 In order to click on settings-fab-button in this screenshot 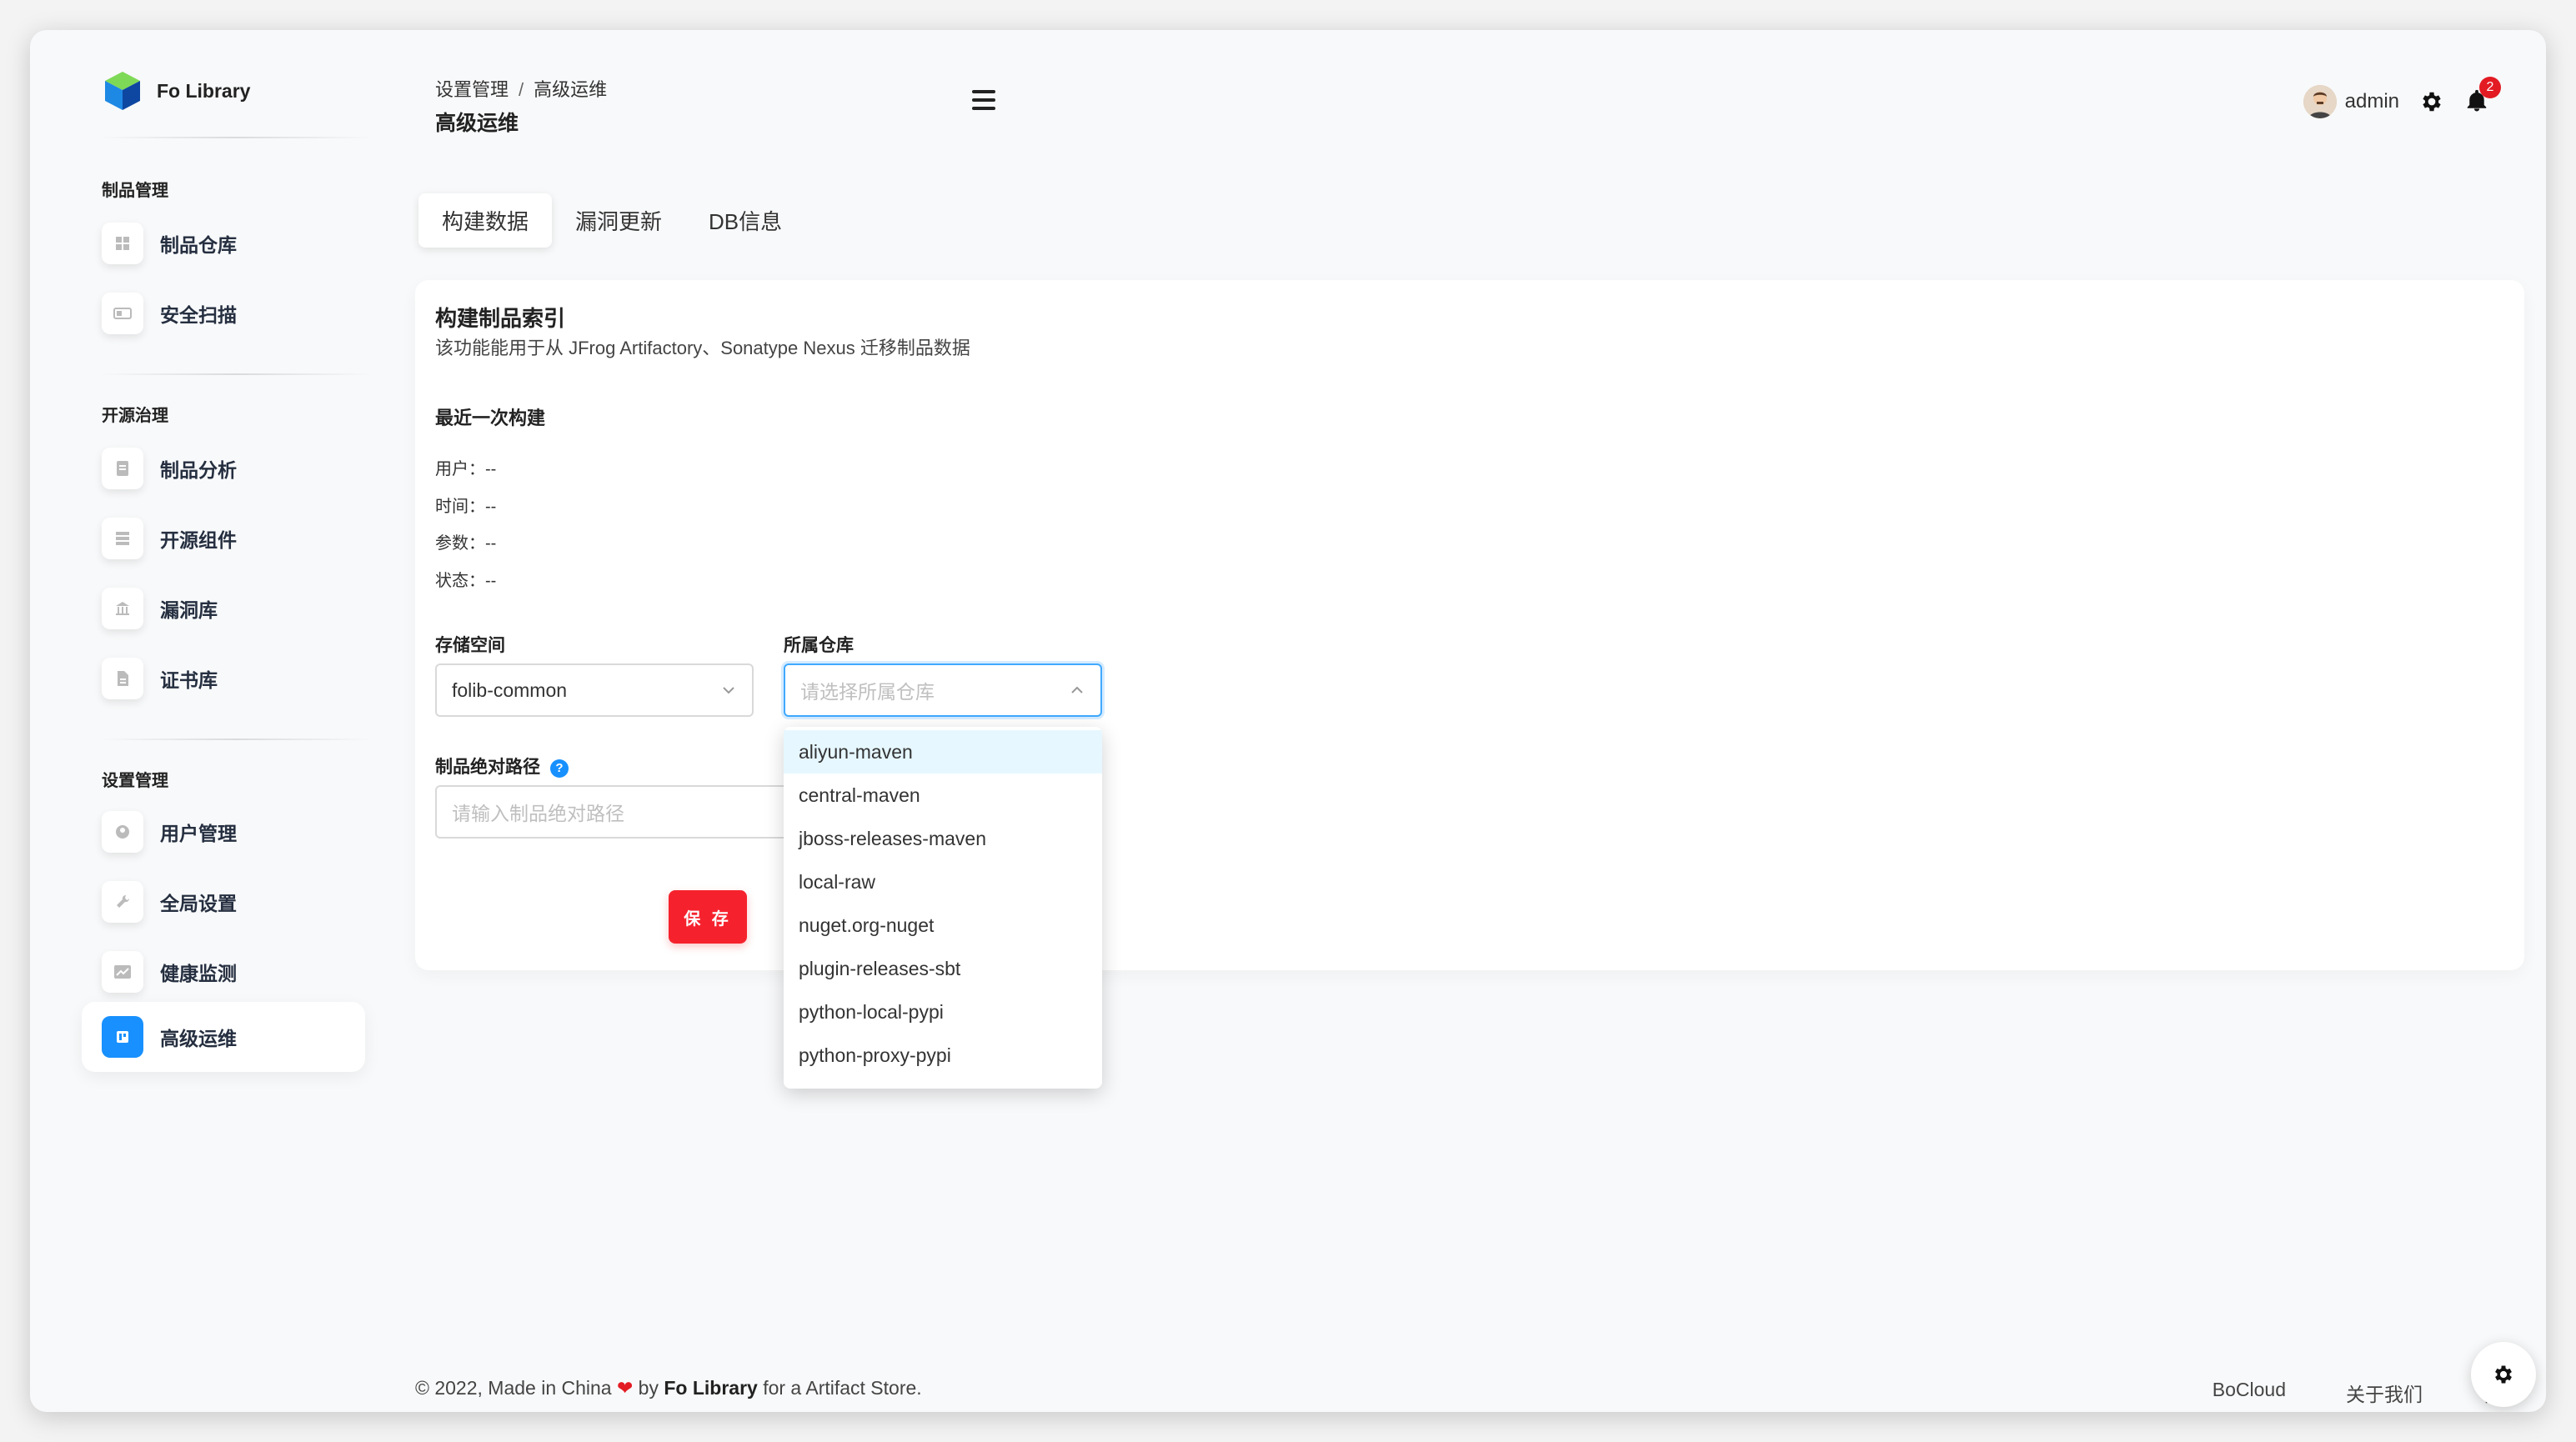, I will do `click(2503, 1374)`.